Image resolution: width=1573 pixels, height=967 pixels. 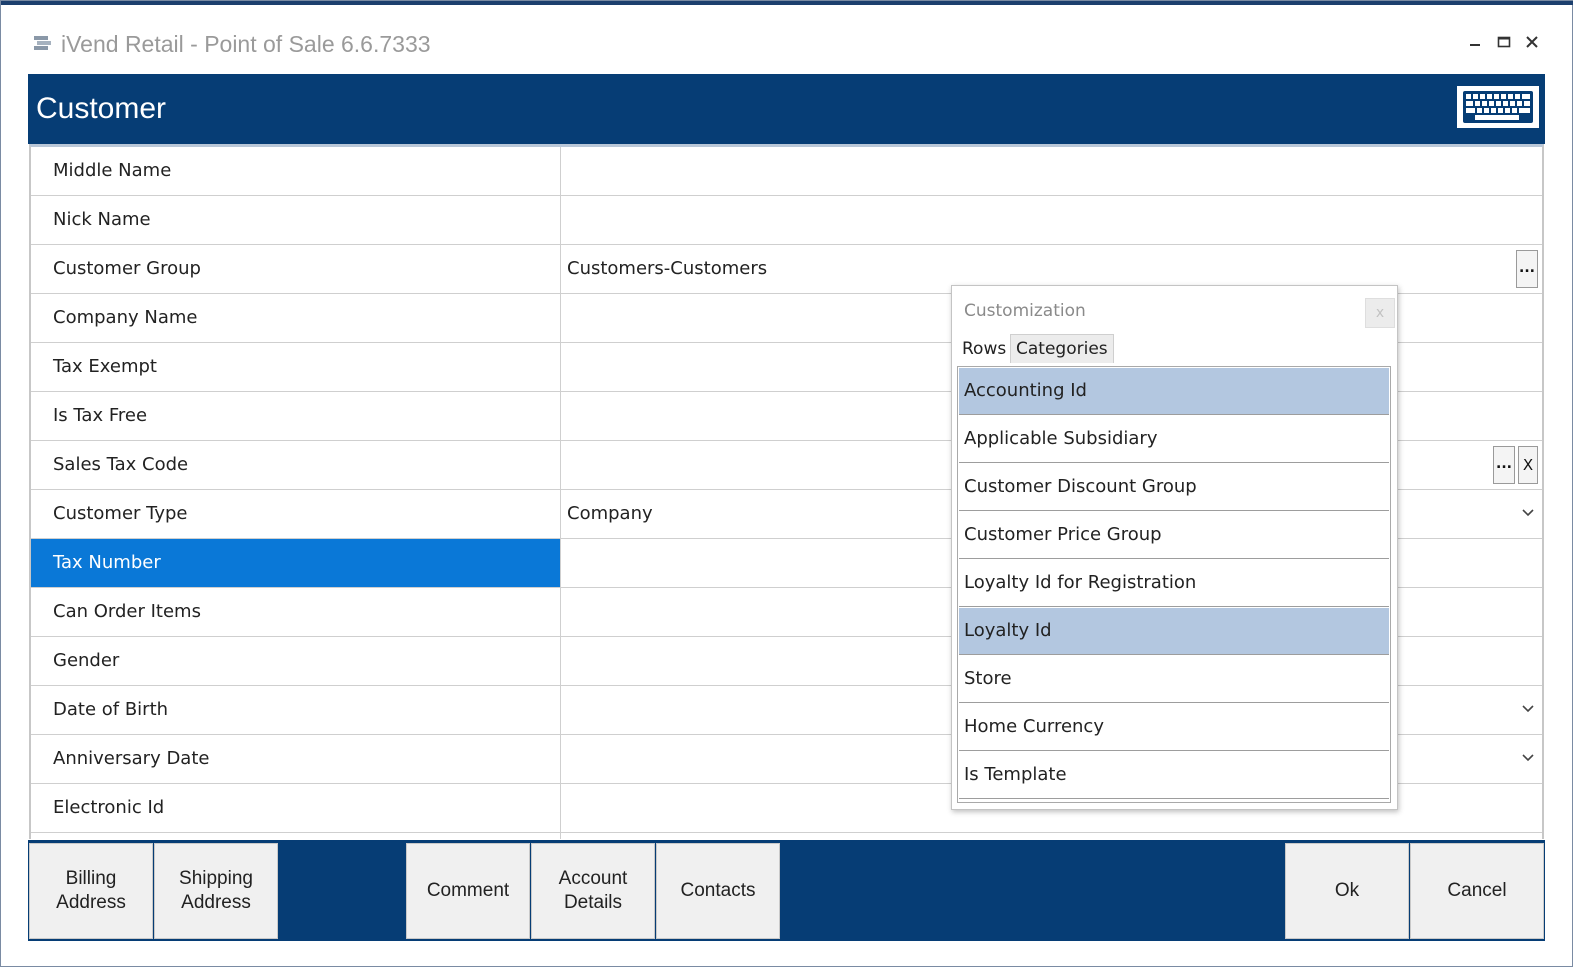 What do you see at coordinates (296, 318) in the screenshot?
I see `row-label: Company Name` at bounding box center [296, 318].